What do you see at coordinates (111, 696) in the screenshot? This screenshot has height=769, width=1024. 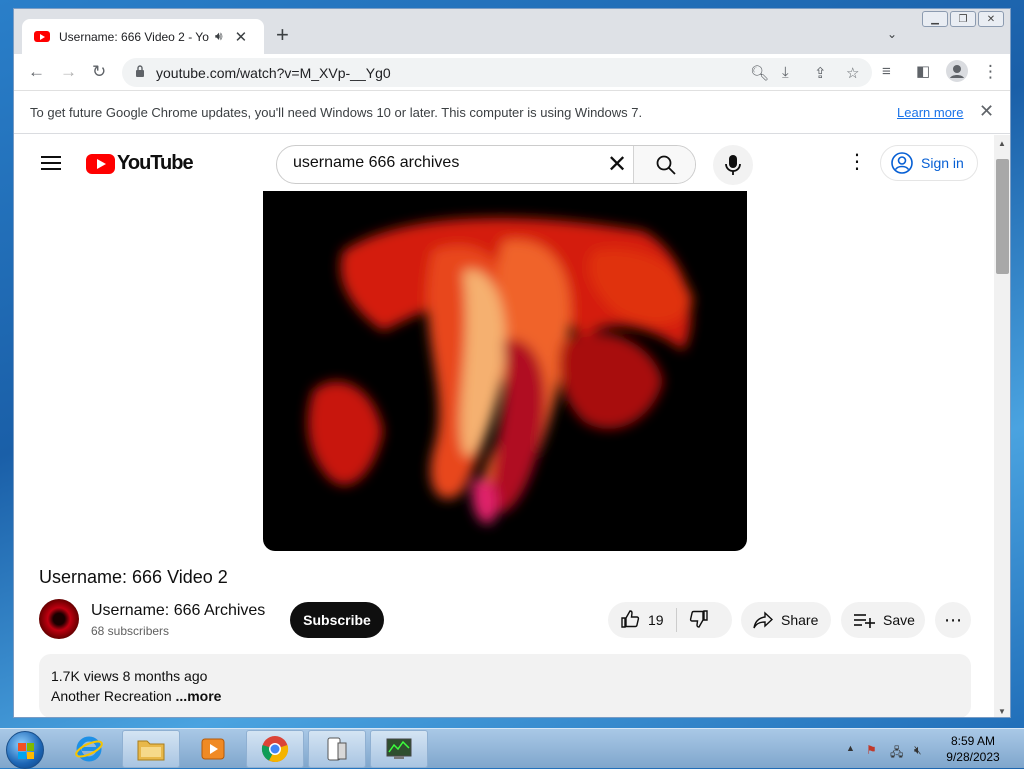 I see `description-body: Another Recreation` at bounding box center [111, 696].